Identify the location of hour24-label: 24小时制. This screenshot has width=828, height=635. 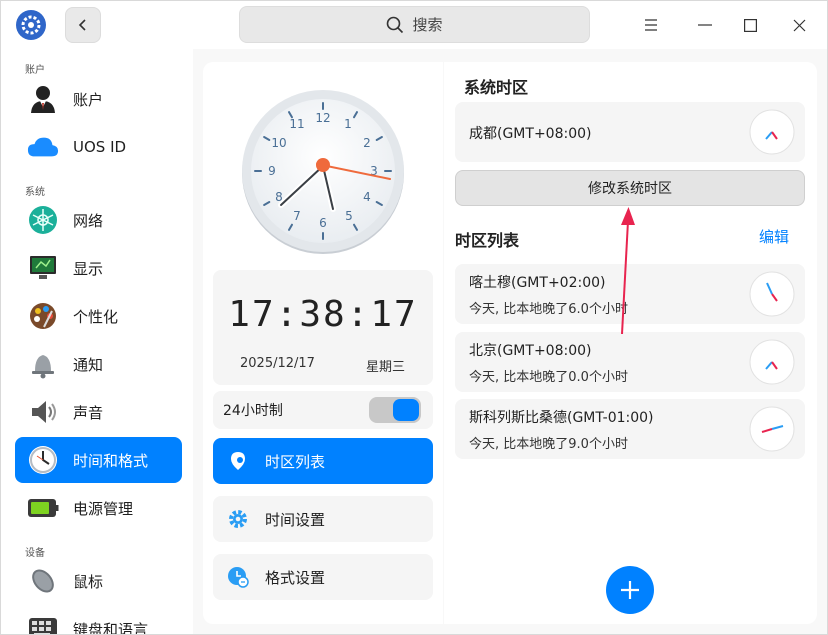
(253, 411).